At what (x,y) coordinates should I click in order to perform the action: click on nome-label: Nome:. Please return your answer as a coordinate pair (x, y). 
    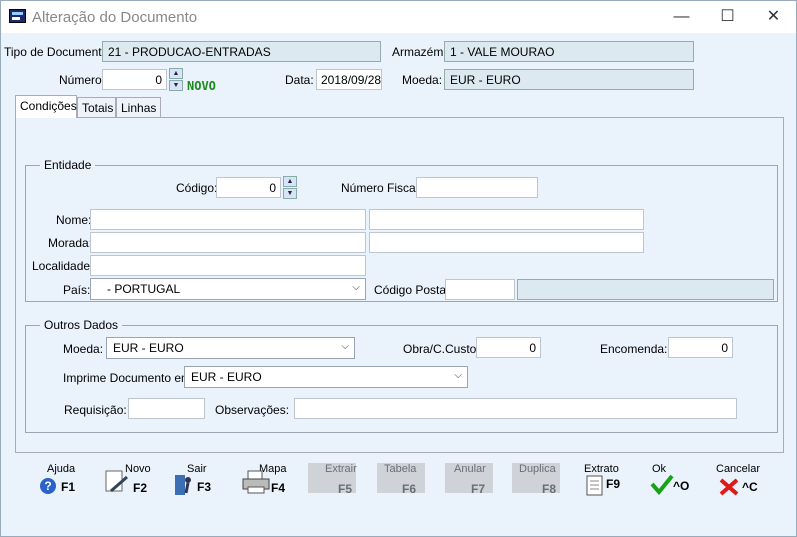
    Looking at the image, I should click on (74, 220).